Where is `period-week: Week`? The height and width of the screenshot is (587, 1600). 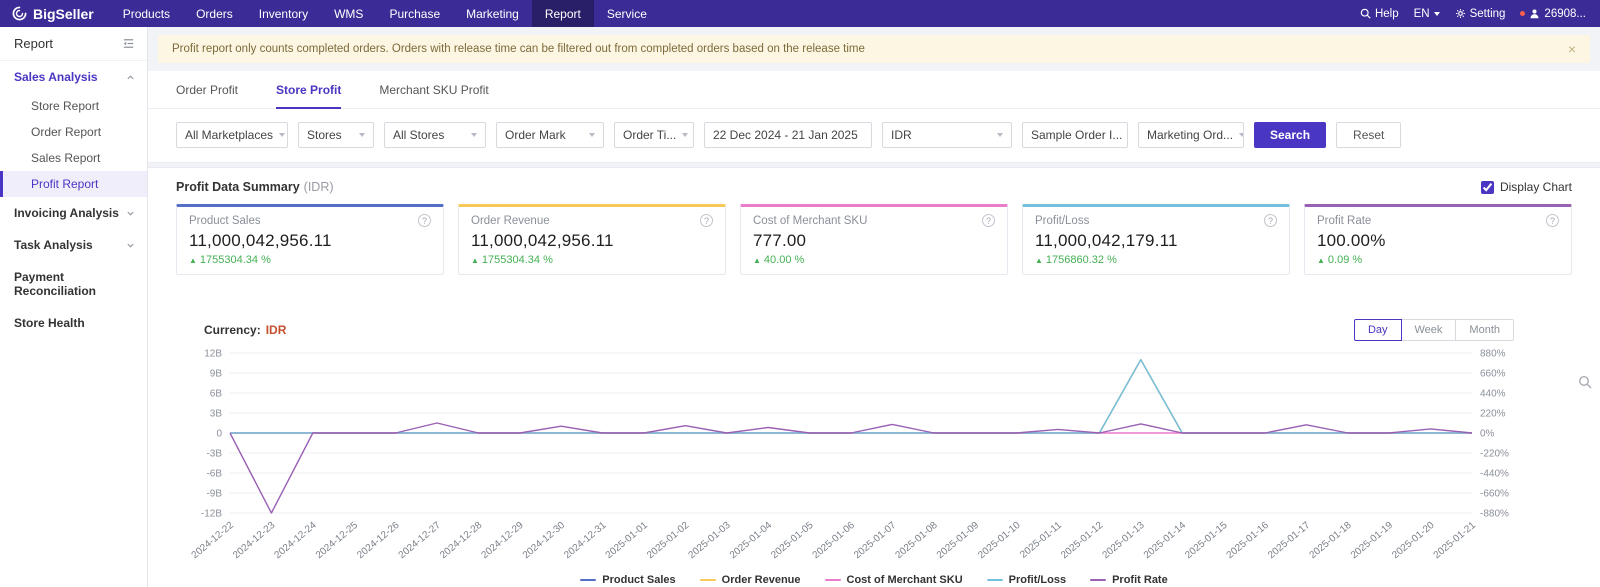
period-week: Week is located at coordinates (1428, 330).